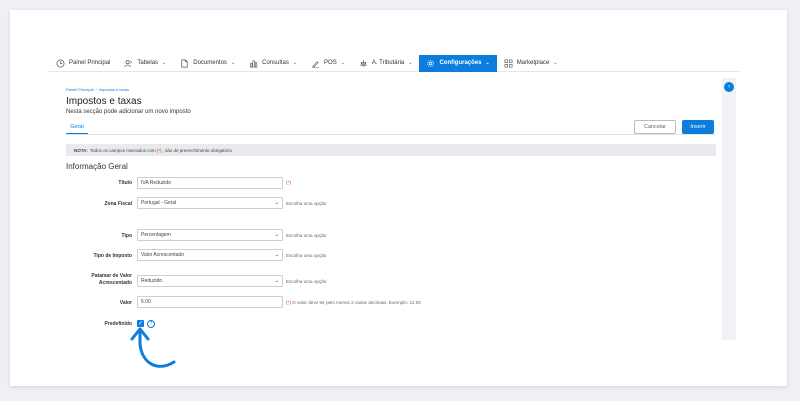  What do you see at coordinates (210, 183) in the screenshot?
I see `titulo-input: IVA Reduzido` at bounding box center [210, 183].